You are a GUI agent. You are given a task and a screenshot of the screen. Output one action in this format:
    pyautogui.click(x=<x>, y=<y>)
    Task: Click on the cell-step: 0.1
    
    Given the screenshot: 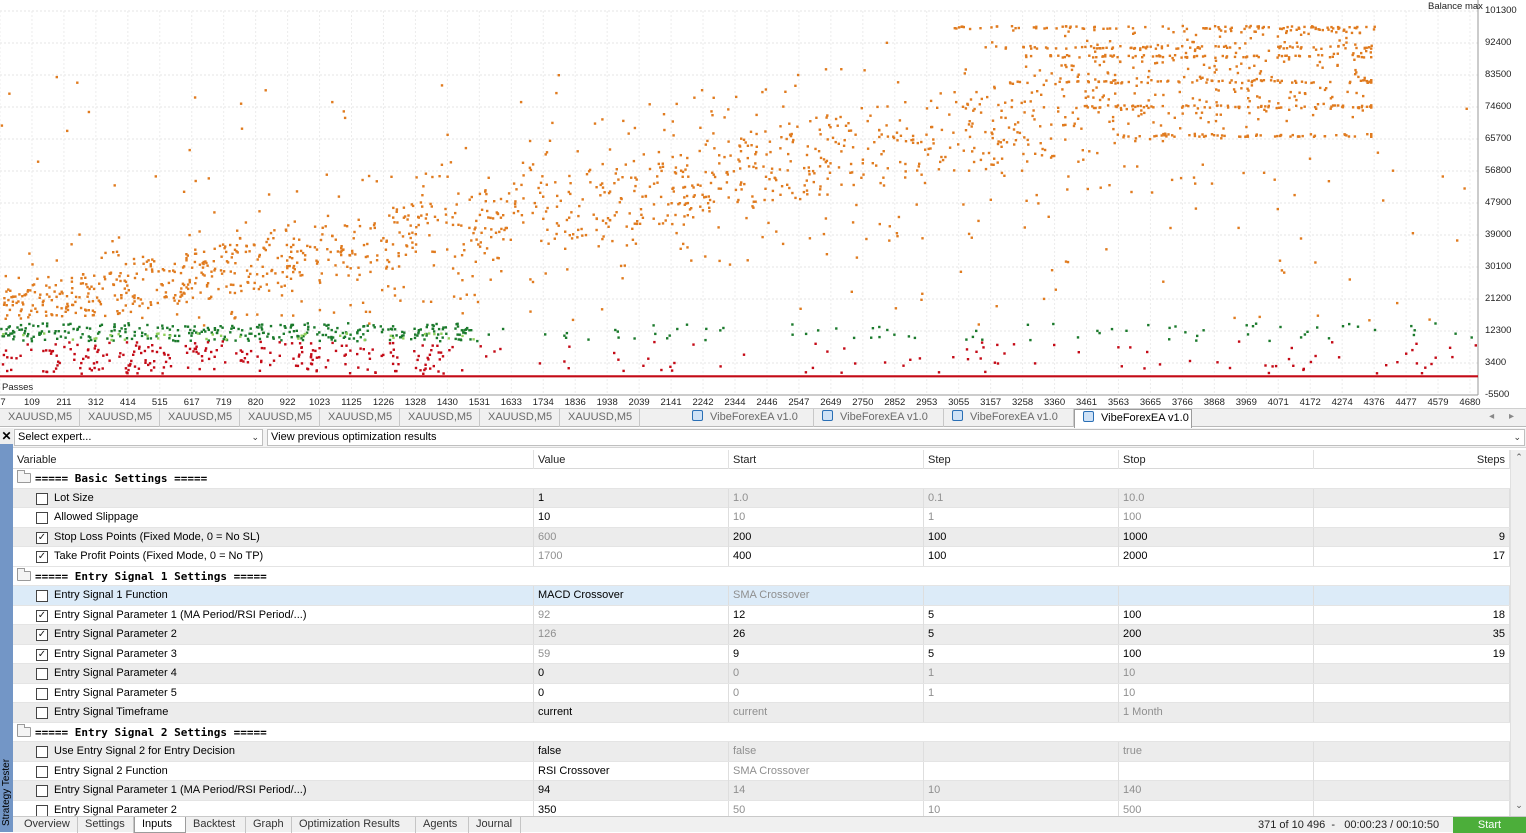 What is the action you would take?
    pyautogui.click(x=1021, y=498)
    